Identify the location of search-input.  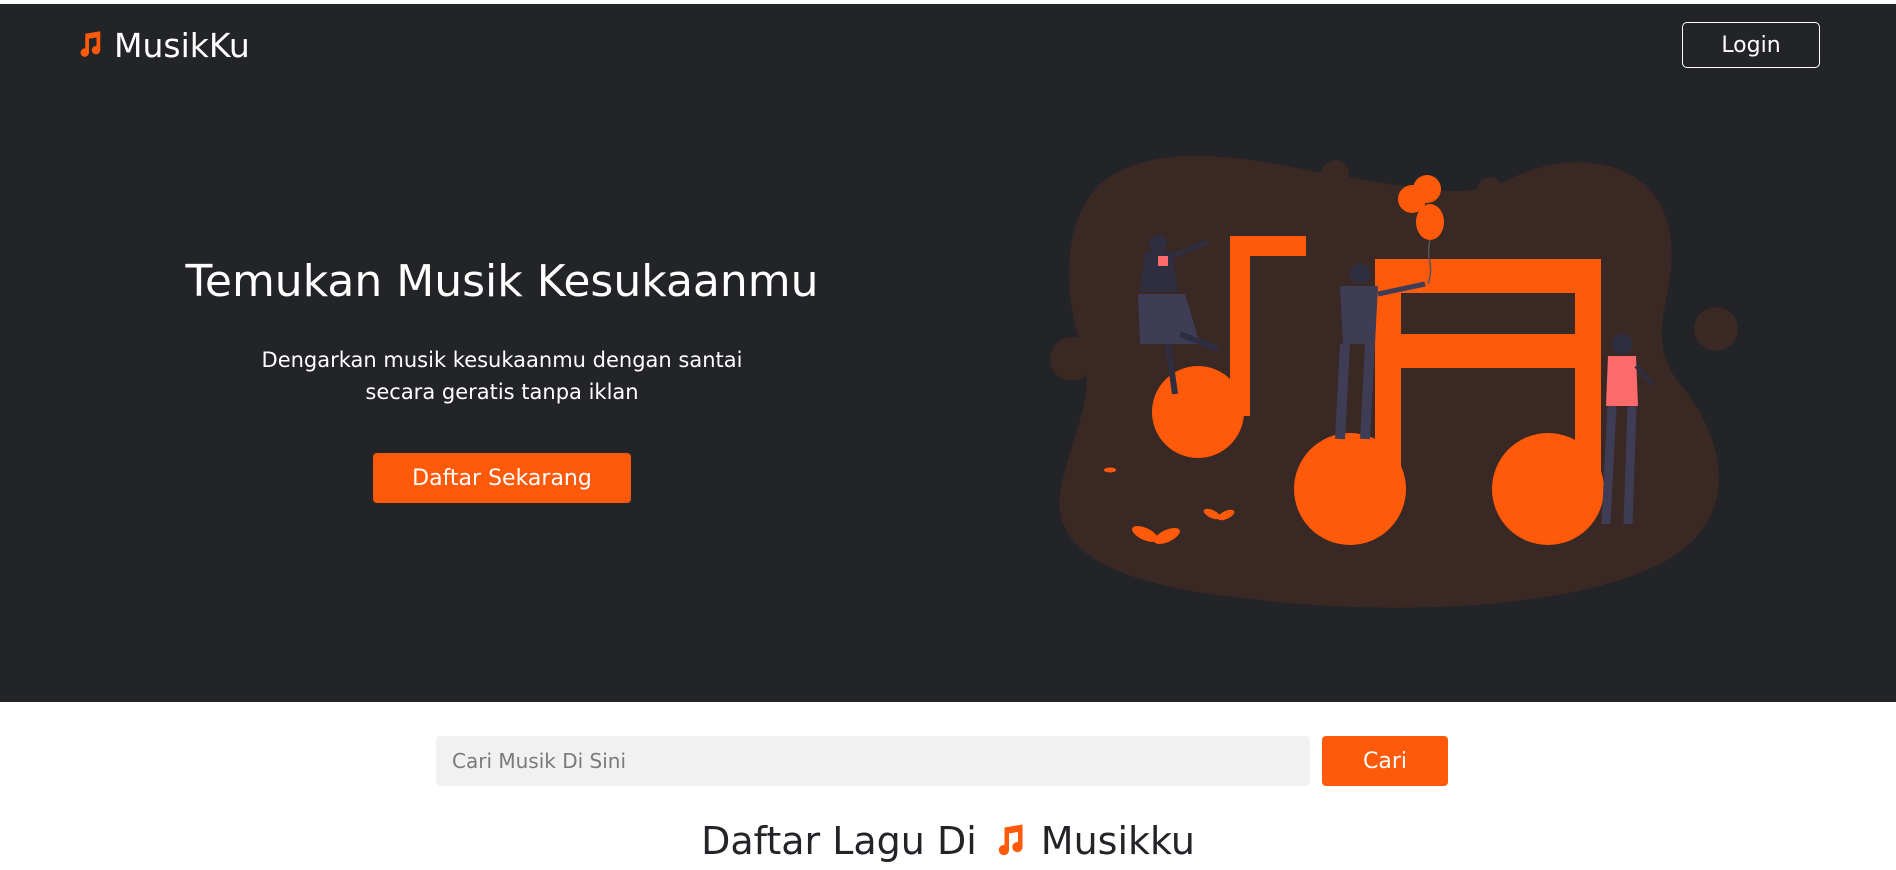
(873, 761).